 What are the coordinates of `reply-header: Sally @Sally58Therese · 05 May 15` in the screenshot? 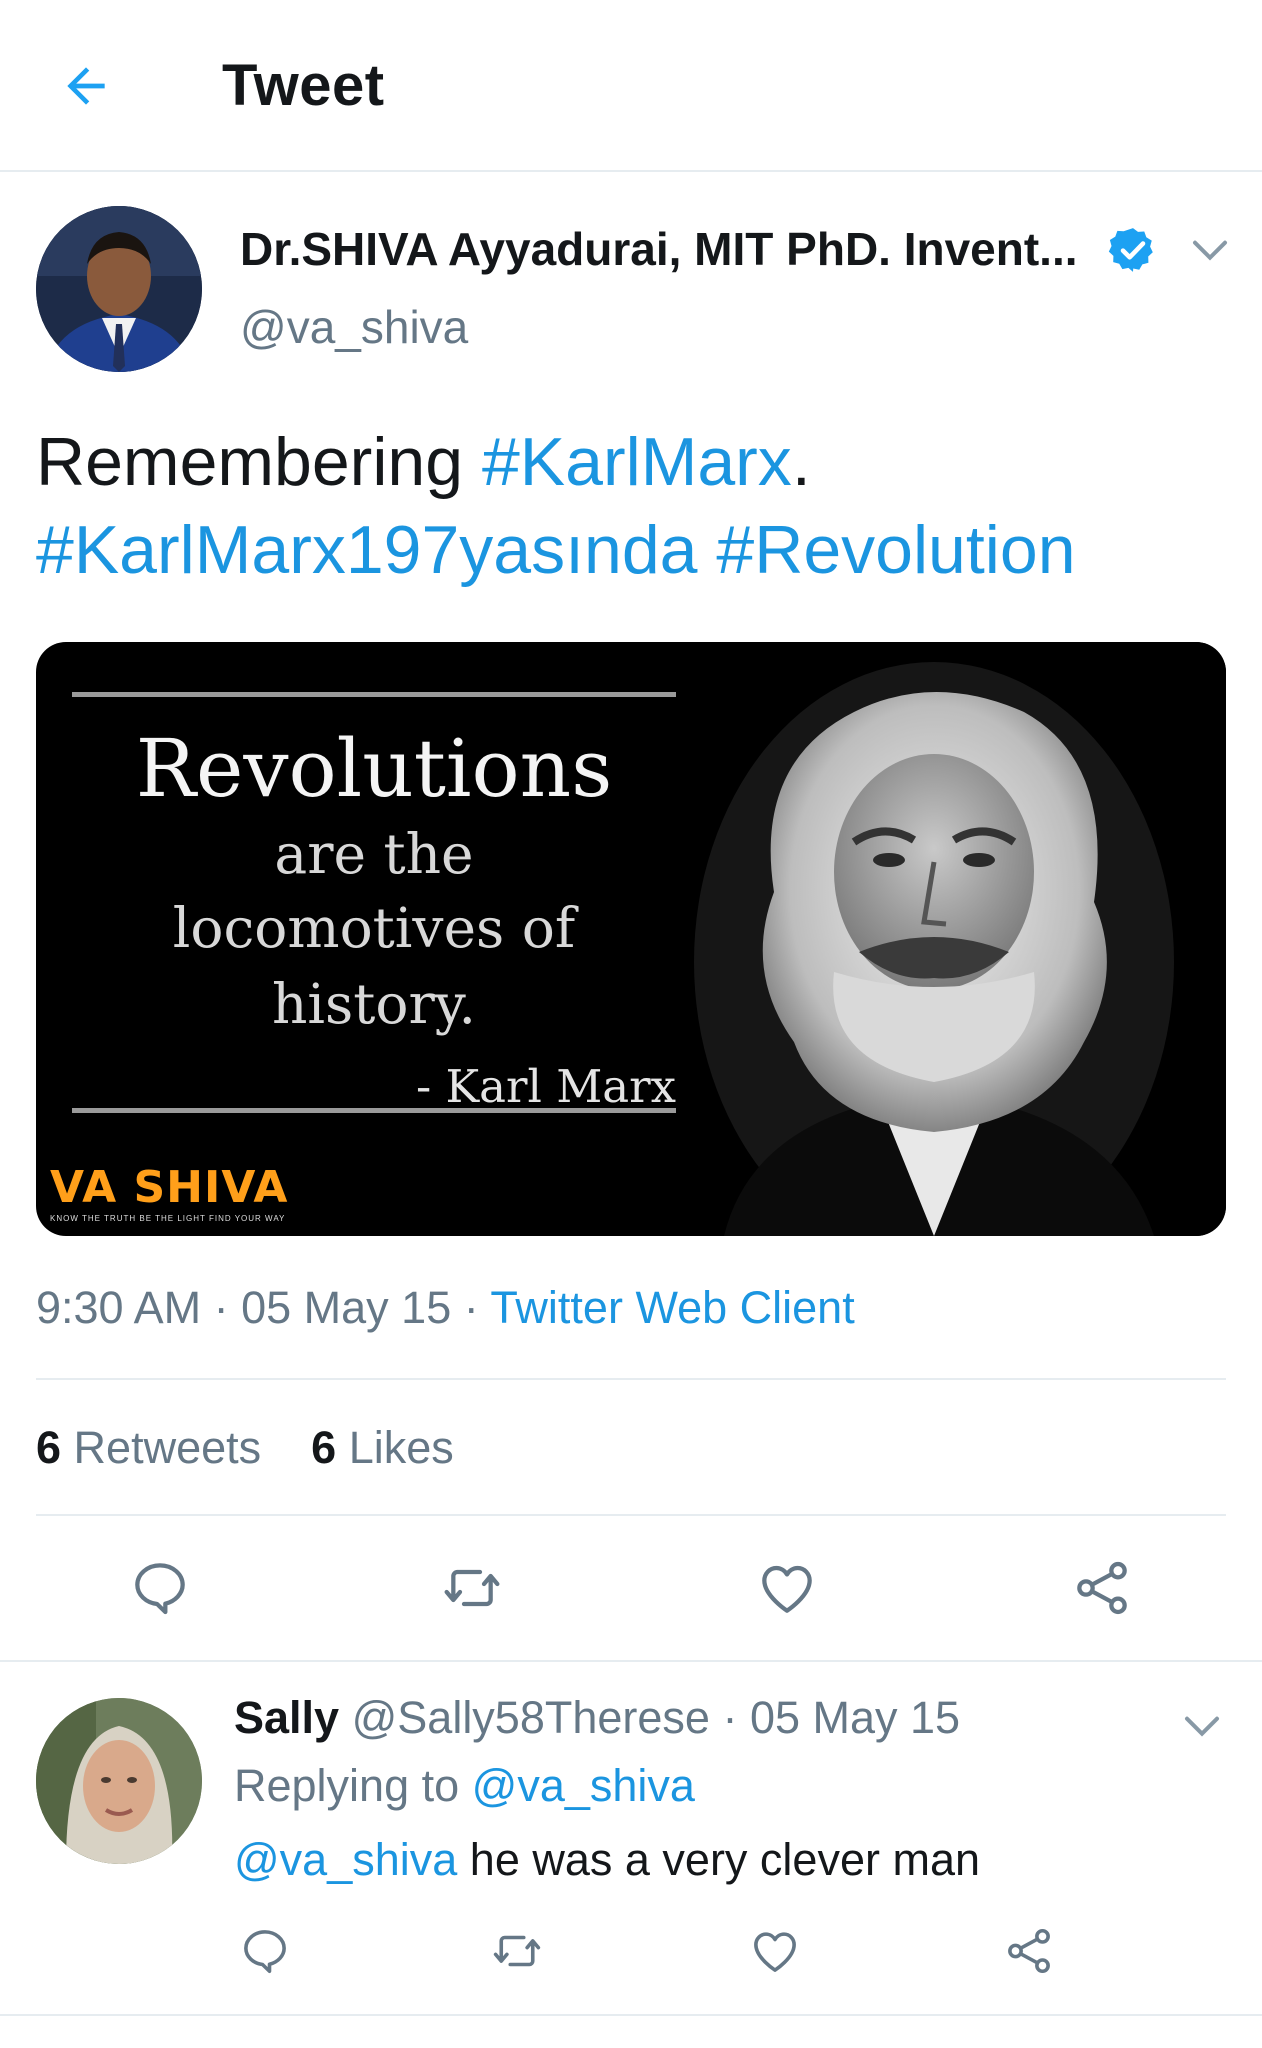 It's located at (597, 1718).